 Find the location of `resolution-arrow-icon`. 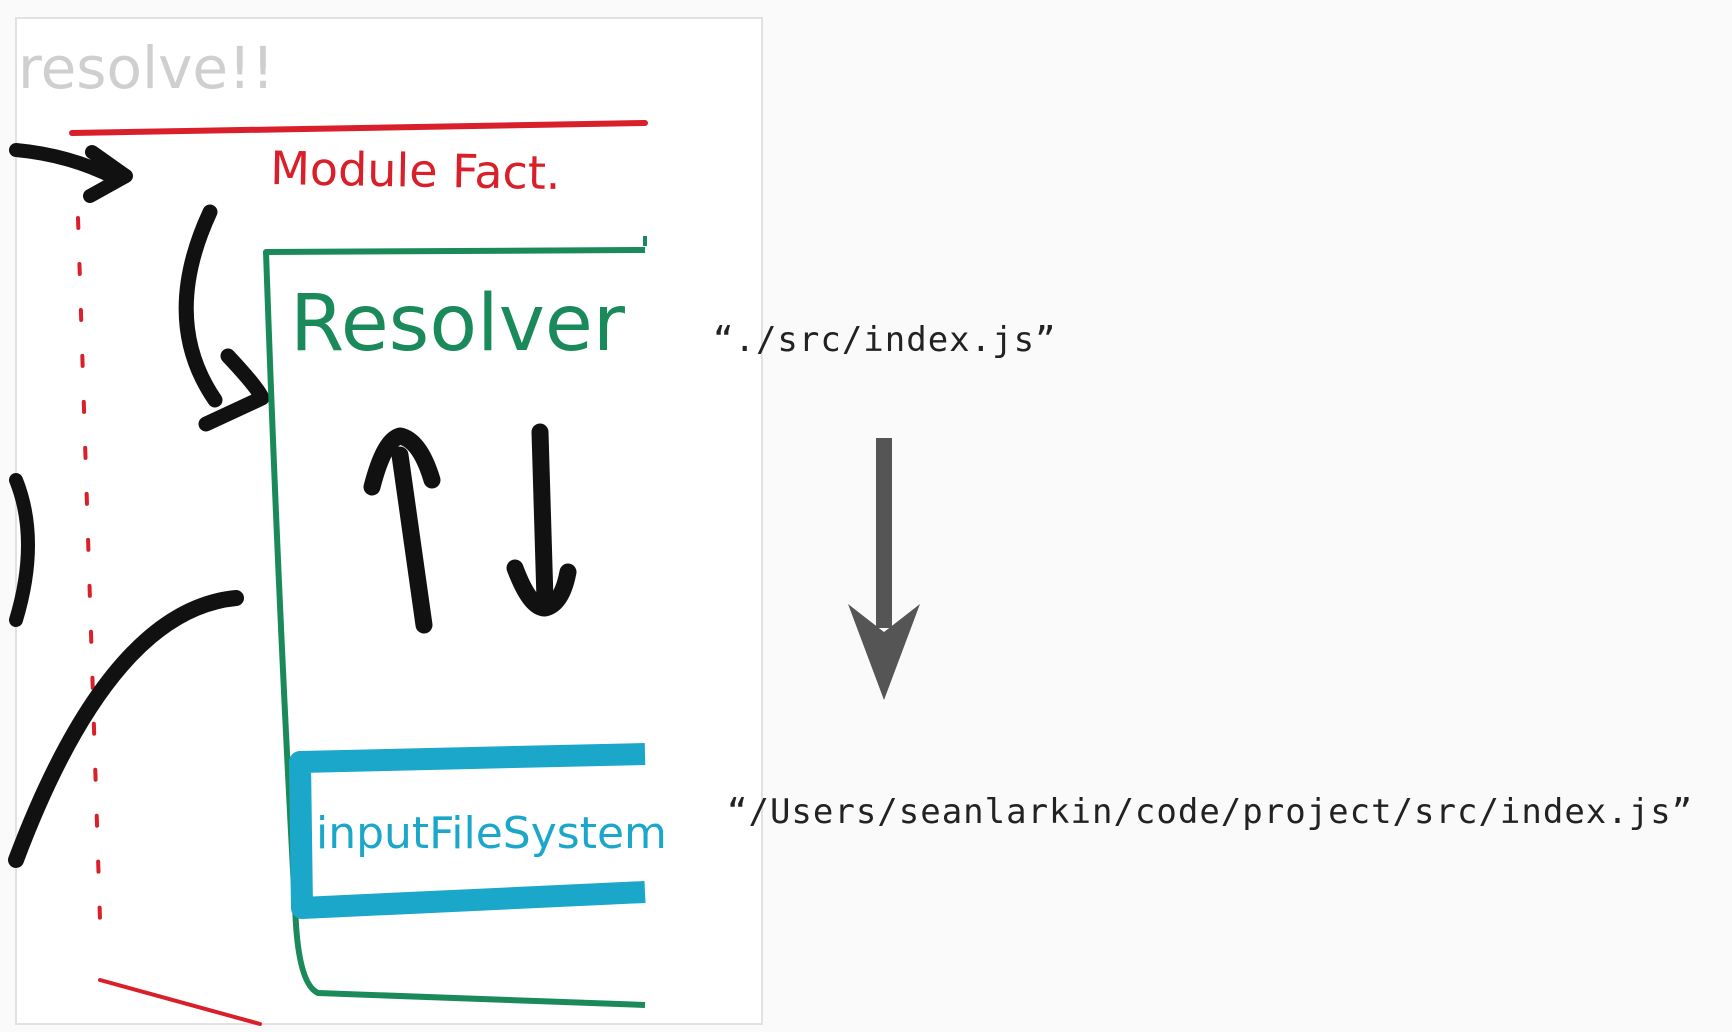

resolution-arrow-icon is located at coordinates (884, 569).